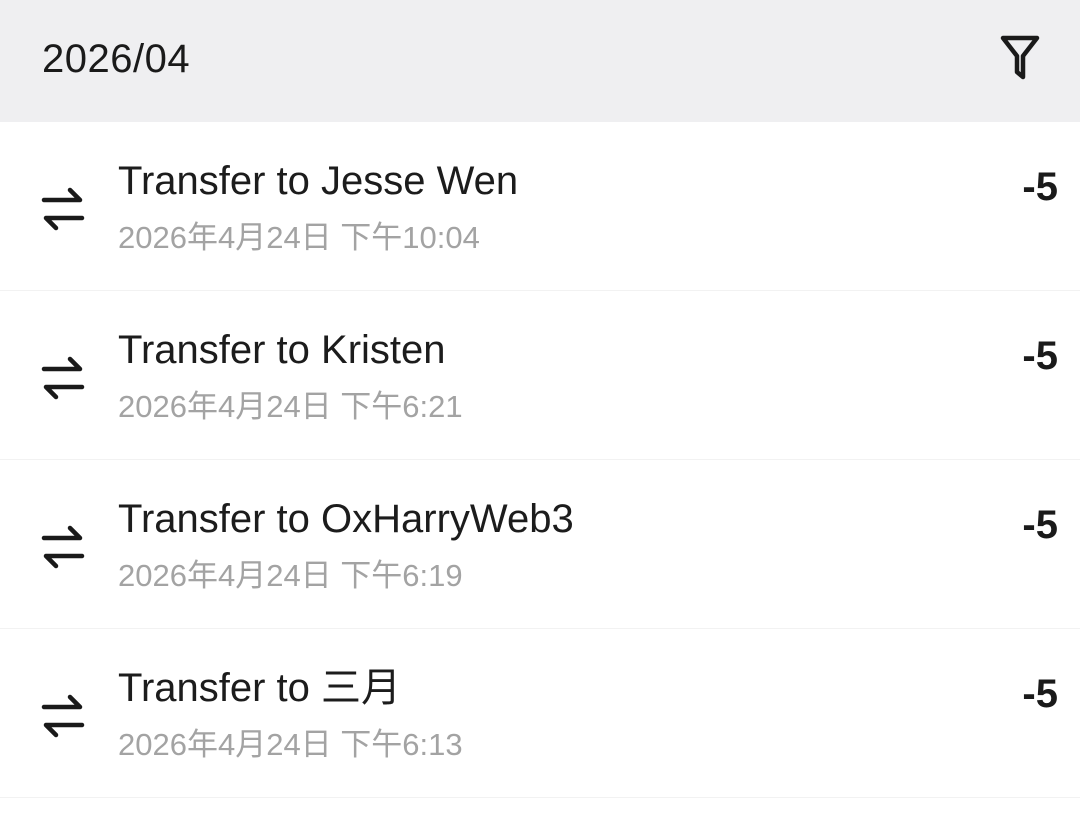  I want to click on transaction-time: 2026年4月24日 下午6:13, so click(290, 744).